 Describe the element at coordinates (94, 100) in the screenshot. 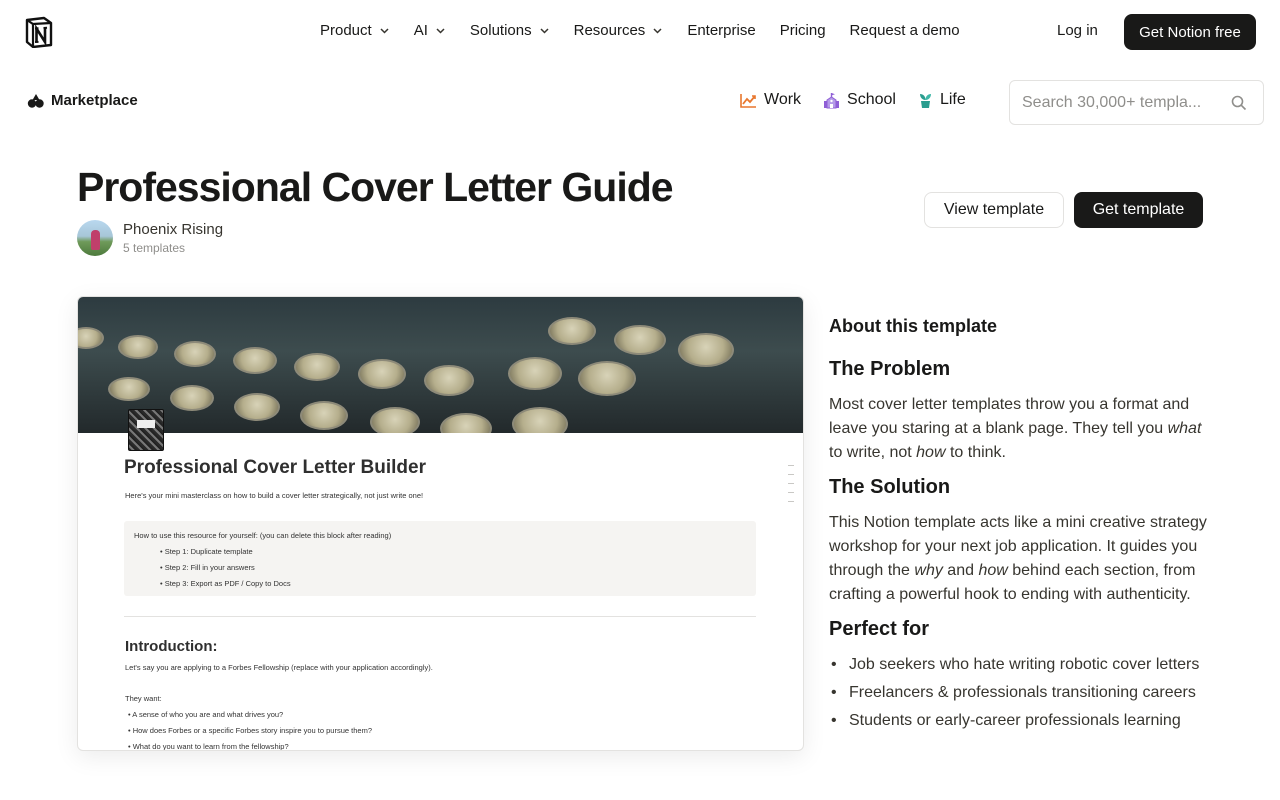

I see `marketplace-label: Marketplace` at that location.